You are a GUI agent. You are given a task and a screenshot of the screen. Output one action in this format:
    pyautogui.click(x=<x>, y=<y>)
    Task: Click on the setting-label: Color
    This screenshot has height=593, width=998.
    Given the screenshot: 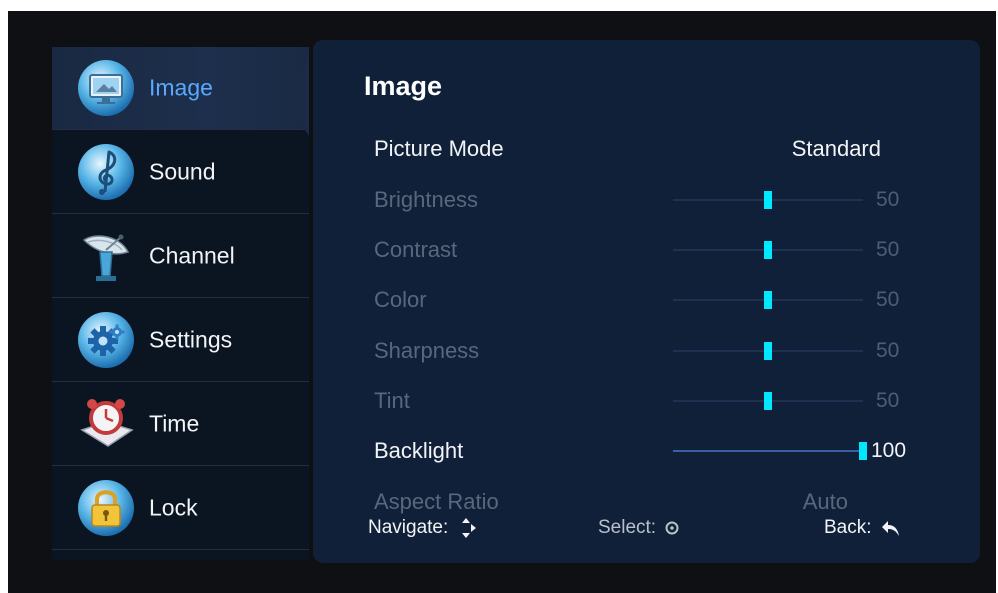 What is the action you would take?
    pyautogui.click(x=400, y=299)
    